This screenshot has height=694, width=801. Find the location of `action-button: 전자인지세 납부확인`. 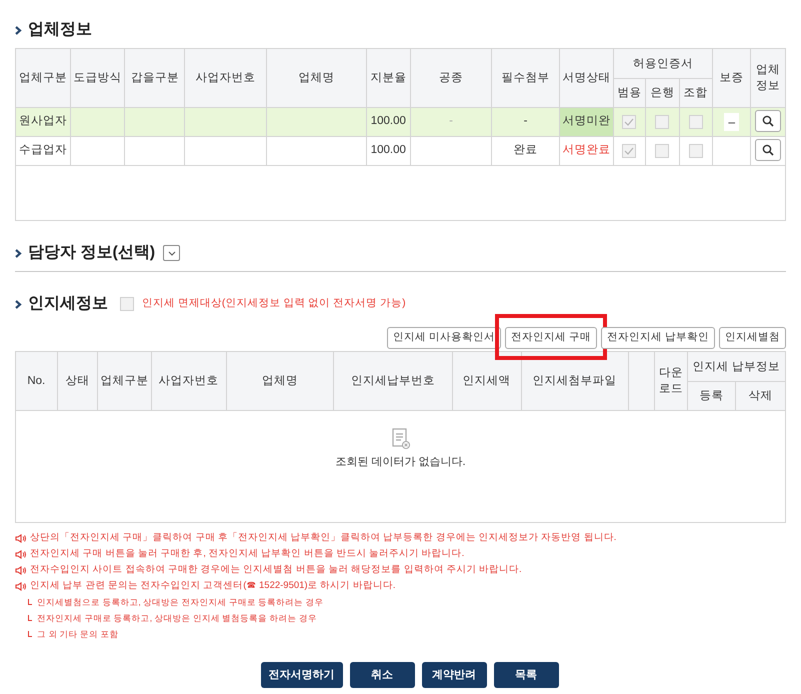

action-button: 전자인지세 납부확인 is located at coordinates (658, 338).